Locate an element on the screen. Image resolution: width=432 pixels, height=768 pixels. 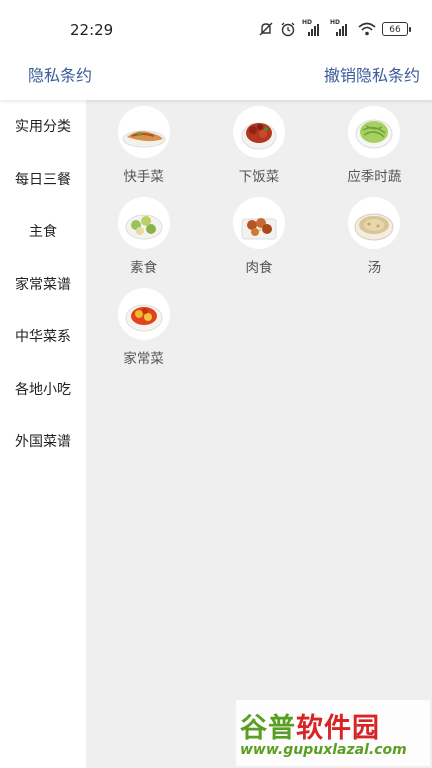
category-item-rice-dish: 下饭菜 is located at coordinates (258, 151).